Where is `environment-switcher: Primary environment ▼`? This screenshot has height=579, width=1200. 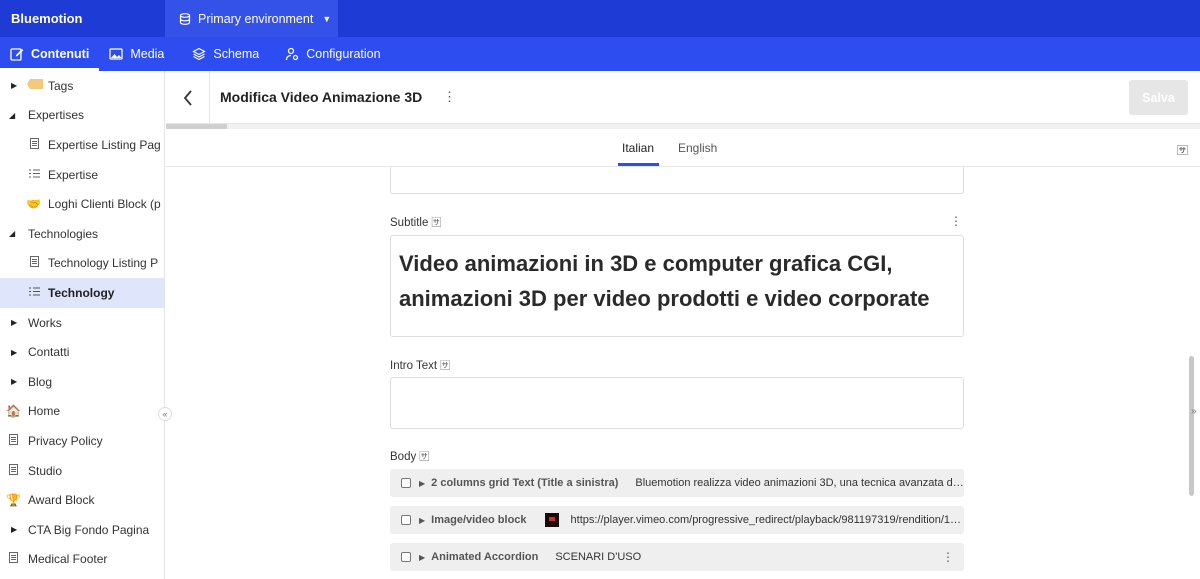
environment-switcher: Primary environment ▼ is located at coordinates (251, 18).